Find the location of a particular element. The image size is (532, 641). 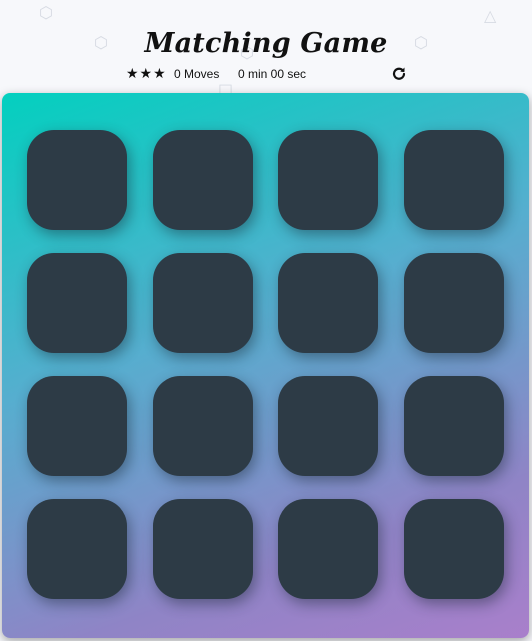

star-rating-icon: ★★★ is located at coordinates (146, 73).